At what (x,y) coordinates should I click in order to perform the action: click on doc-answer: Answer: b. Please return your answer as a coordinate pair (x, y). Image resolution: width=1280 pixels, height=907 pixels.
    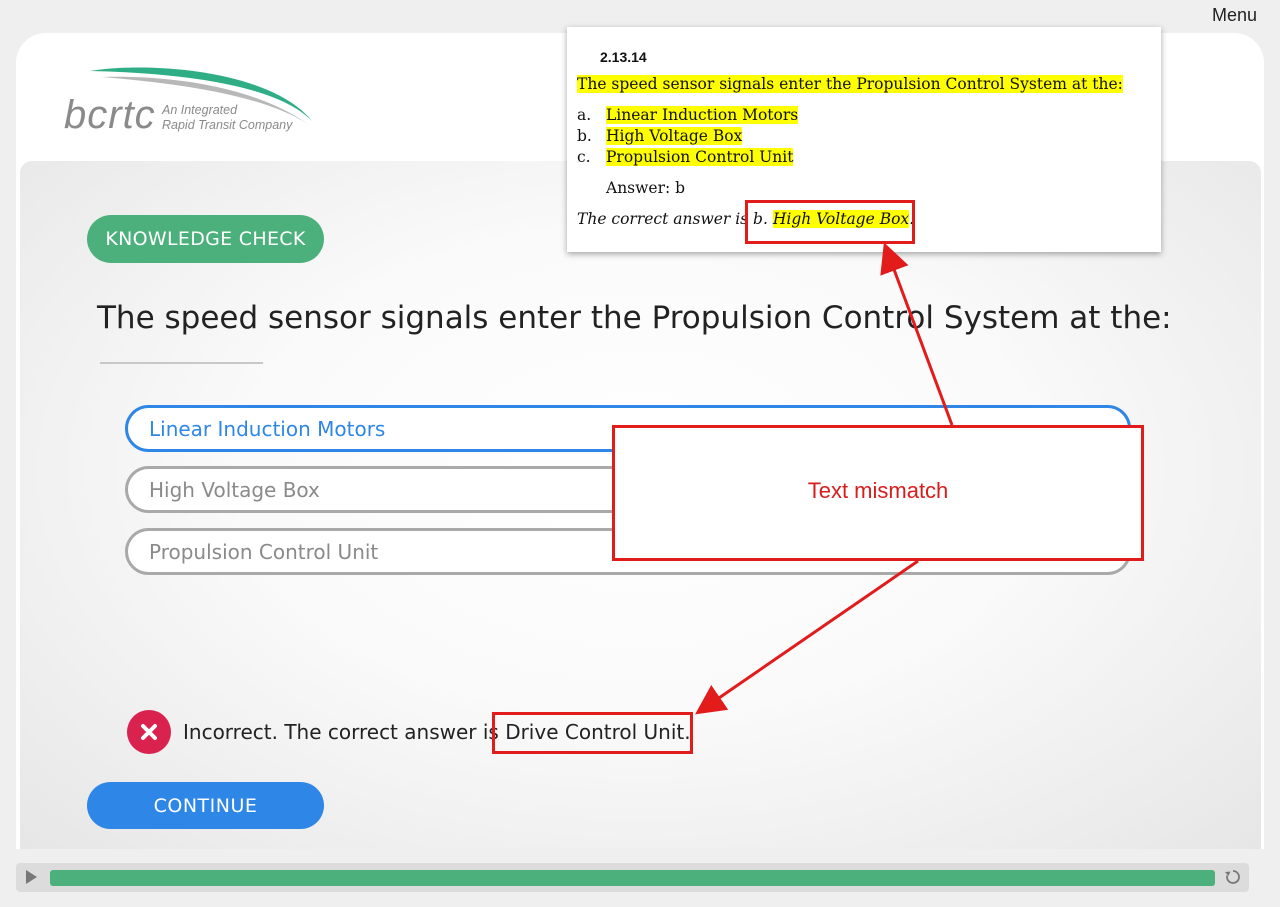
    Looking at the image, I should click on (646, 188).